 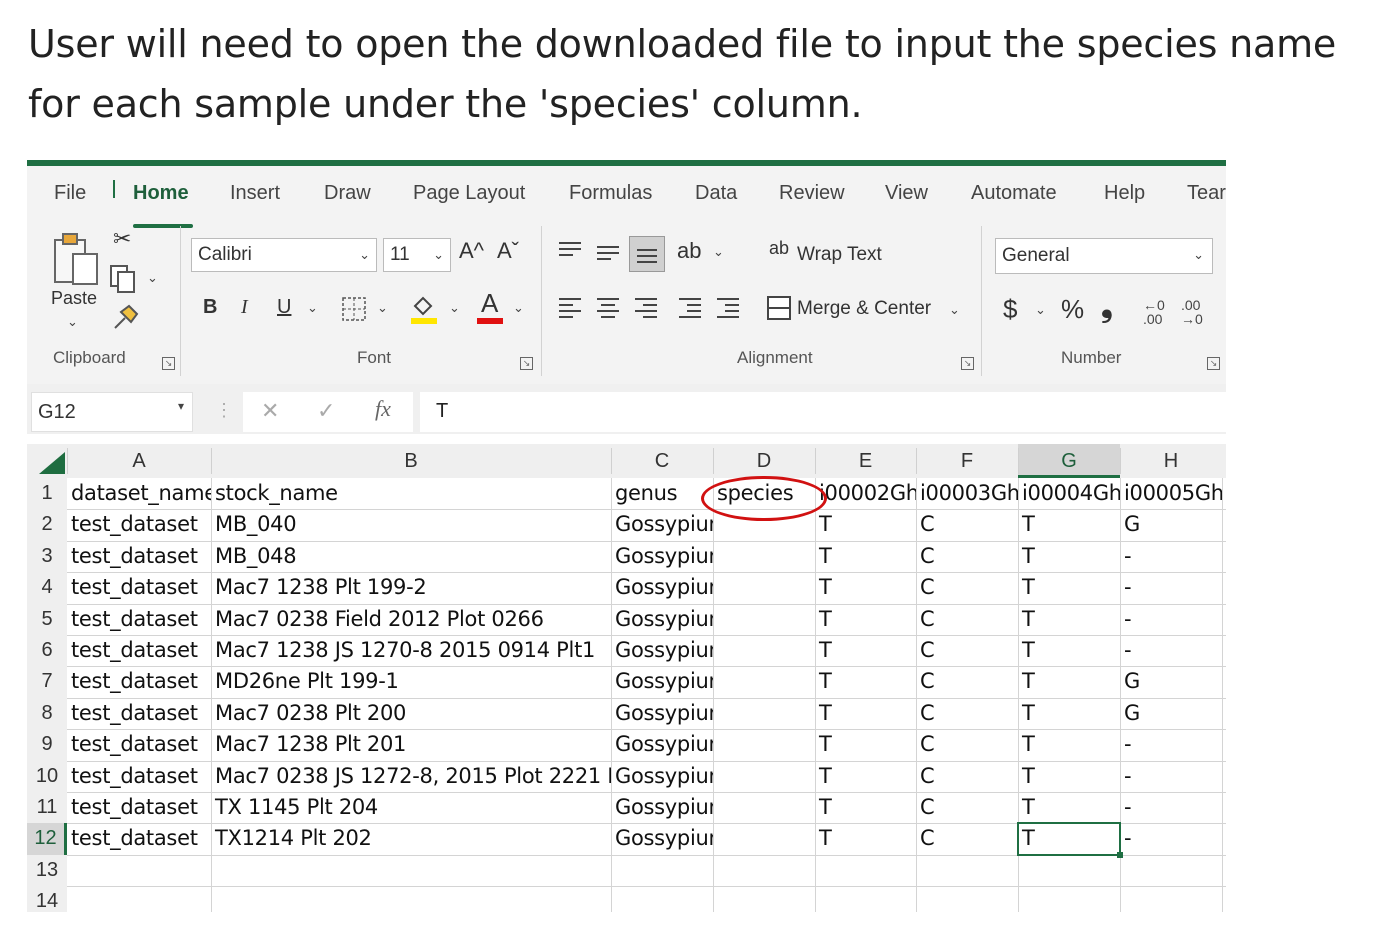 What do you see at coordinates (411, 524) in the screenshot?
I see `cell-b2: MB_040` at bounding box center [411, 524].